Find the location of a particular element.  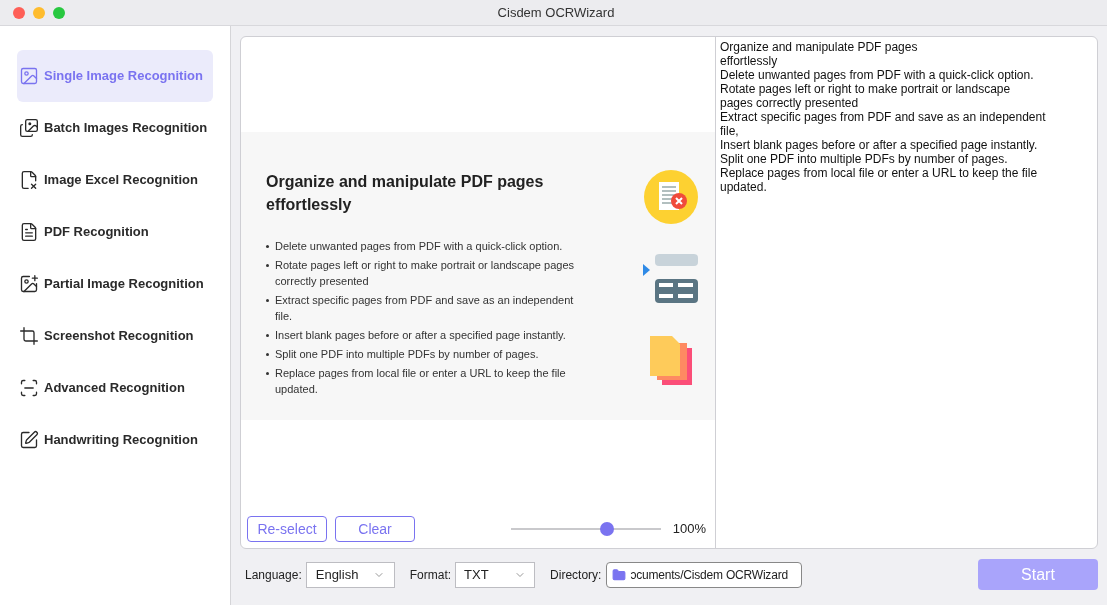

pages-icon is located at coordinates (671, 360).